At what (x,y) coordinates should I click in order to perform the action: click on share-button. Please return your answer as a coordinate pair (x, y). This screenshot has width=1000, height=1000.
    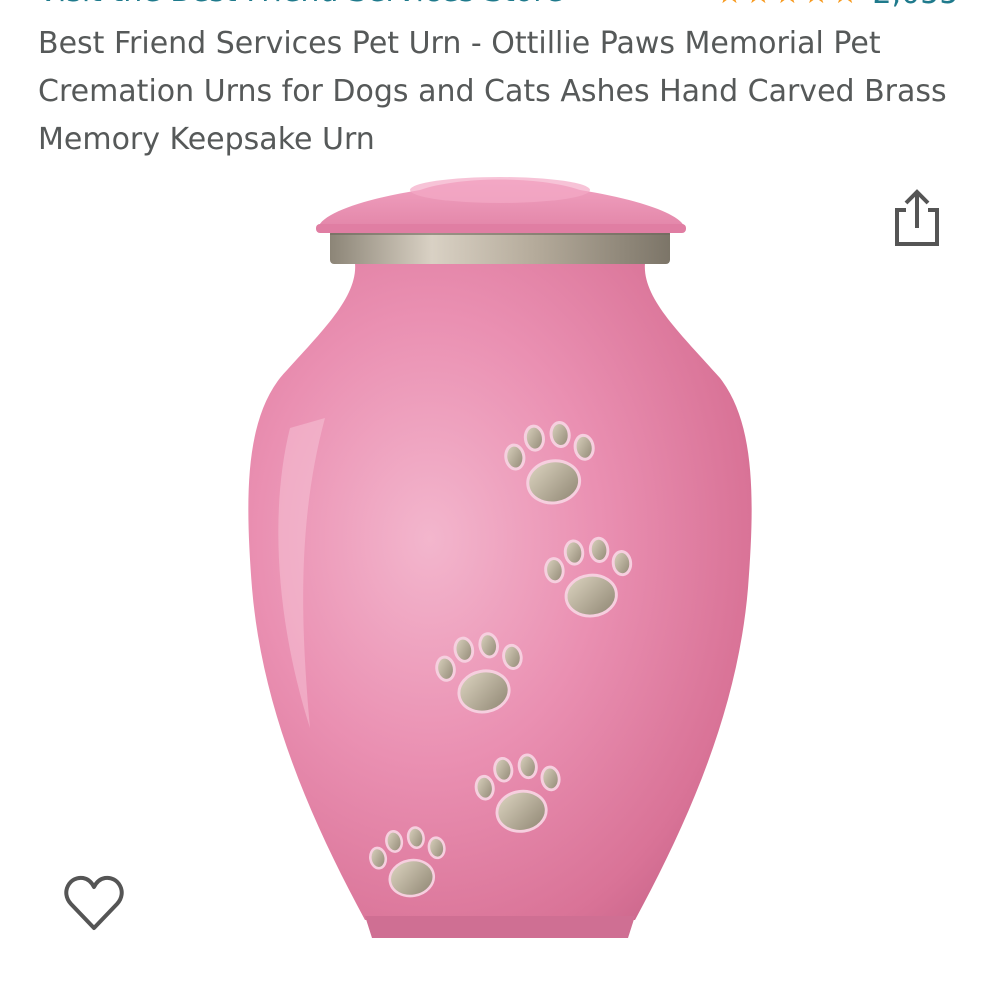
    Looking at the image, I should click on (917, 217).